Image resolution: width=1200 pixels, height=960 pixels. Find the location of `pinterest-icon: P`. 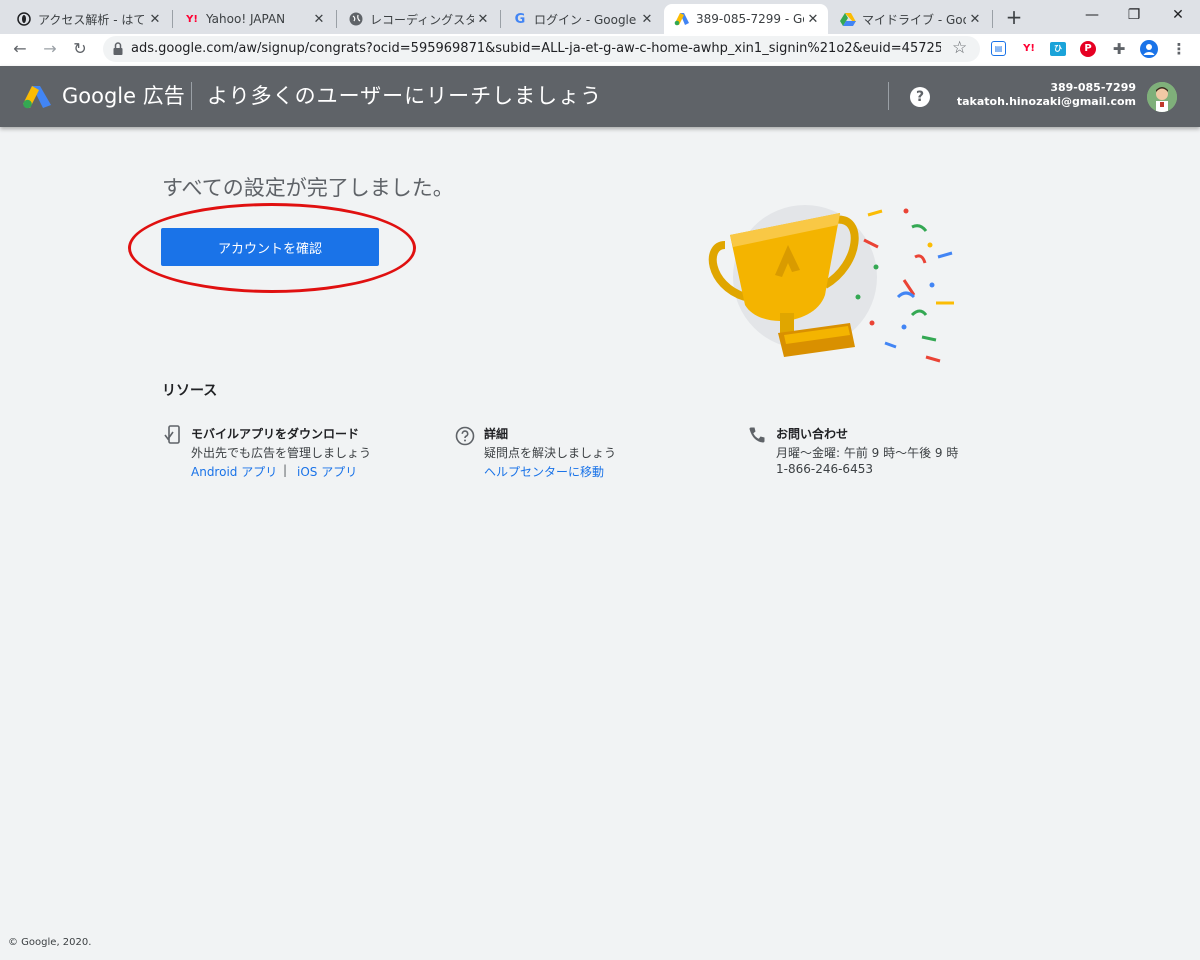

pinterest-icon: P is located at coordinates (1088, 49).